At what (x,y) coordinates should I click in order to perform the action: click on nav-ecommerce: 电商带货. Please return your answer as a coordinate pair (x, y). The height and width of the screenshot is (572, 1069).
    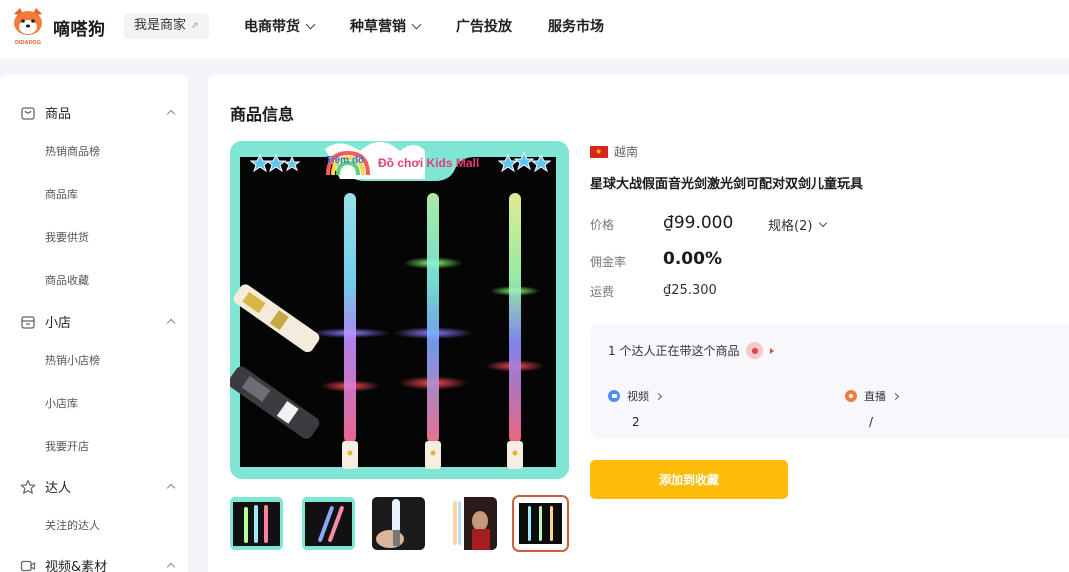
    Looking at the image, I should click on (280, 26).